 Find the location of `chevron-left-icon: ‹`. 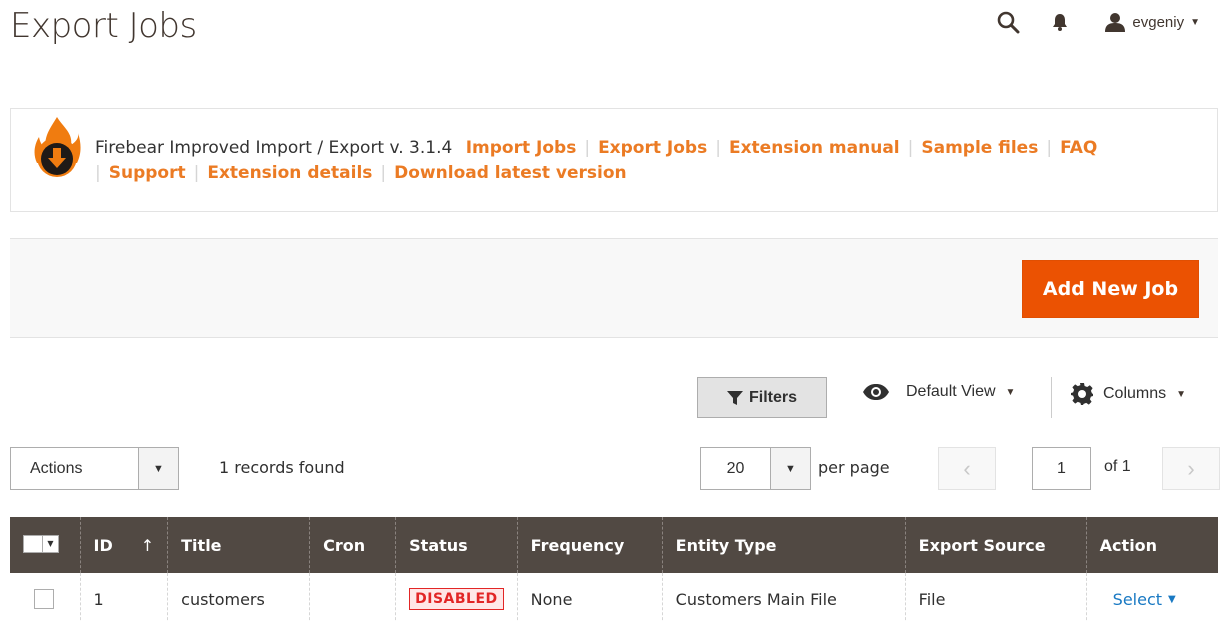

chevron-left-icon: ‹ is located at coordinates (967, 468).